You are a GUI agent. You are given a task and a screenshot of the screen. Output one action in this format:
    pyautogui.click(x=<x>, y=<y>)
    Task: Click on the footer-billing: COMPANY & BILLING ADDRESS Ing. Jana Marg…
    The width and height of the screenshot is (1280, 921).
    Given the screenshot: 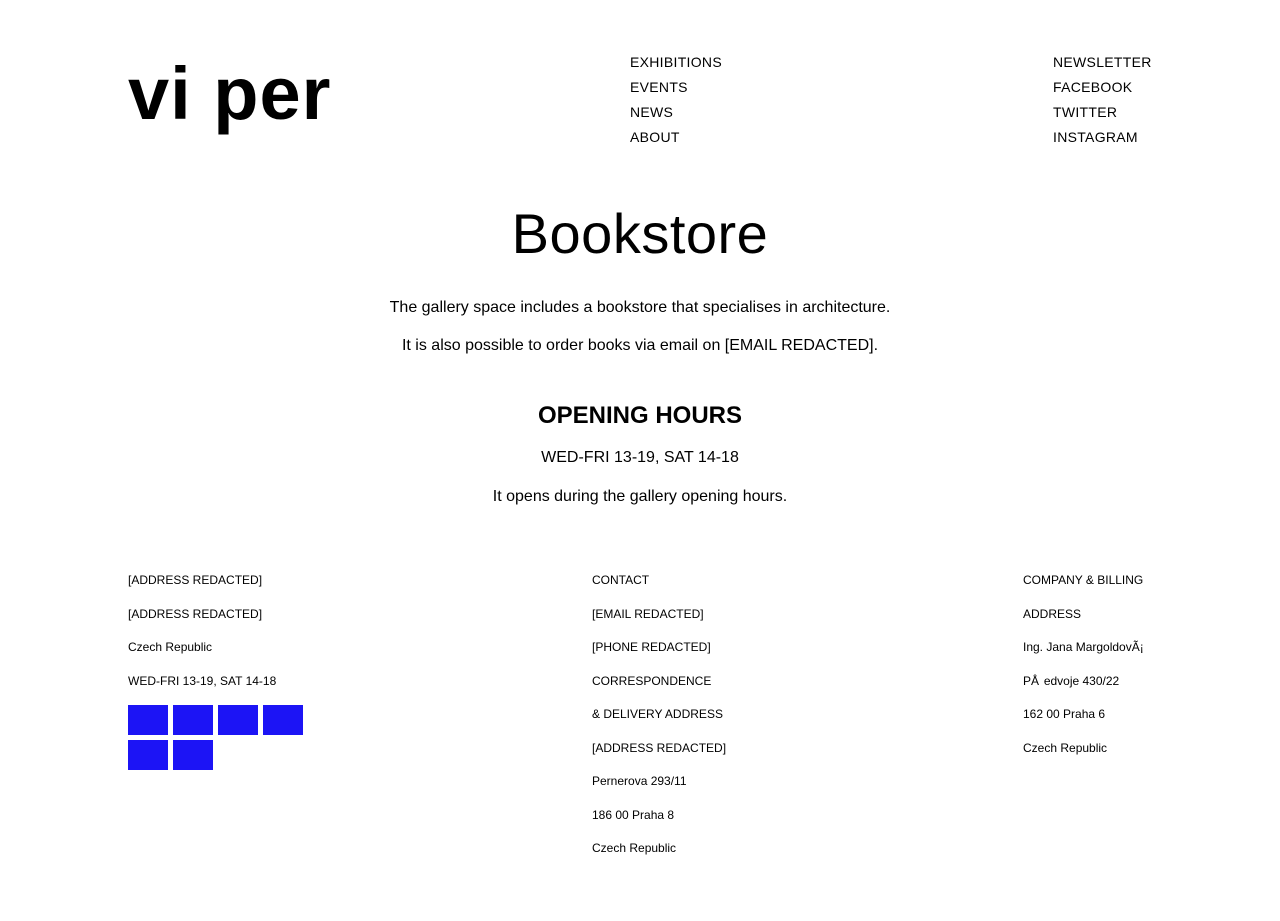 What is the action you would take?
    pyautogui.click(x=1083, y=672)
    